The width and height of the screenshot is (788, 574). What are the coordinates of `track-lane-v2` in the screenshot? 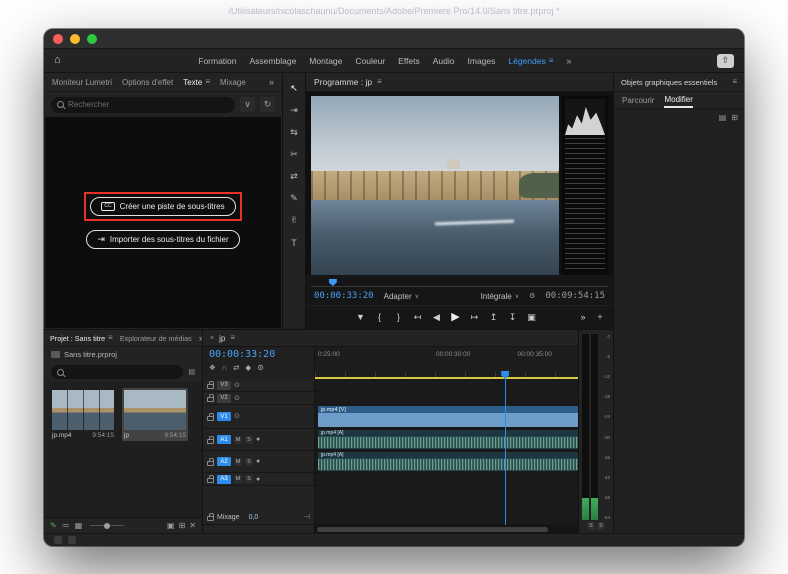 It's located at (446, 398).